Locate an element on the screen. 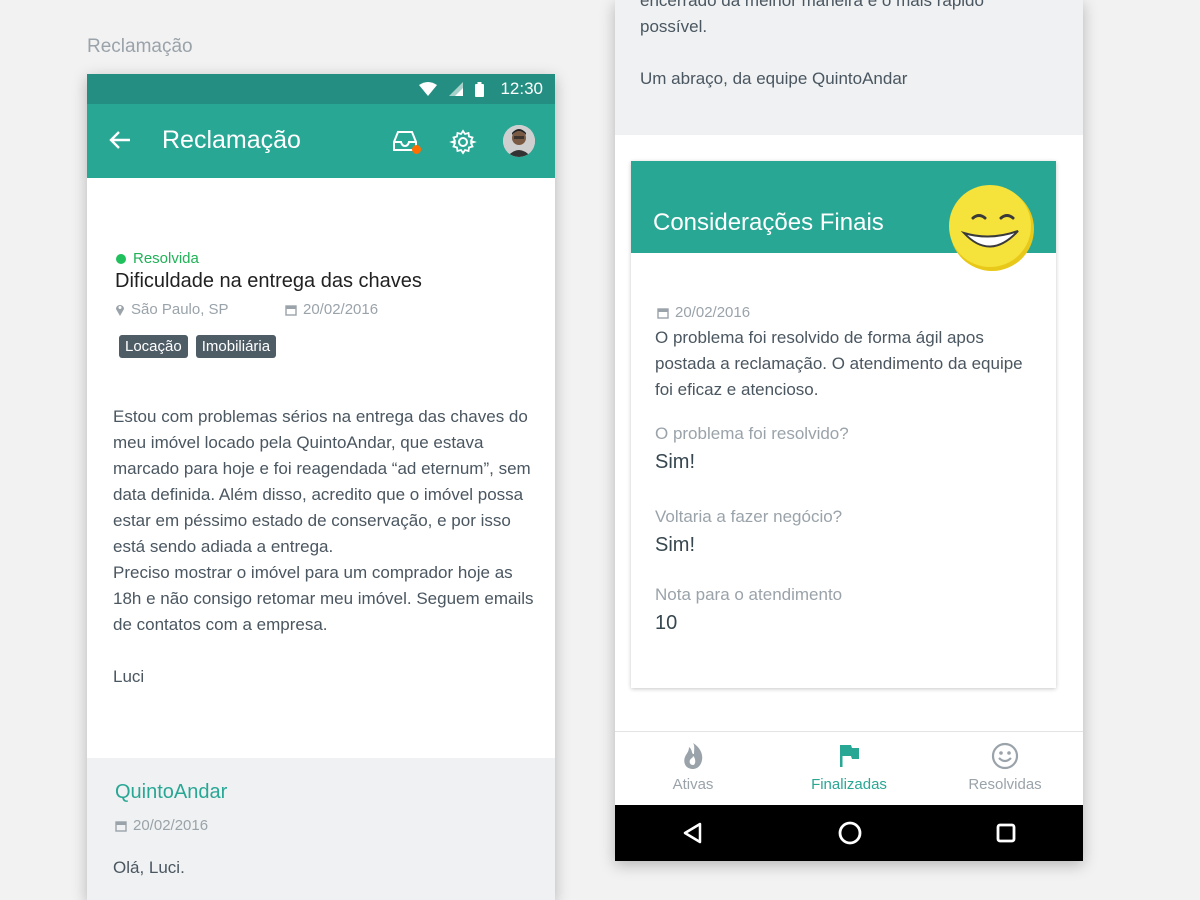  location-pin-icon is located at coordinates (120, 310).